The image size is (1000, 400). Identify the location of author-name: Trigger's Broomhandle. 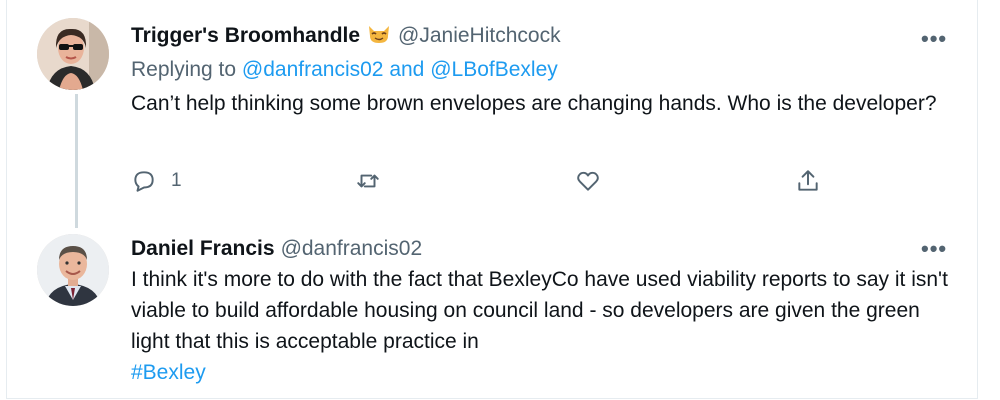
(245, 35).